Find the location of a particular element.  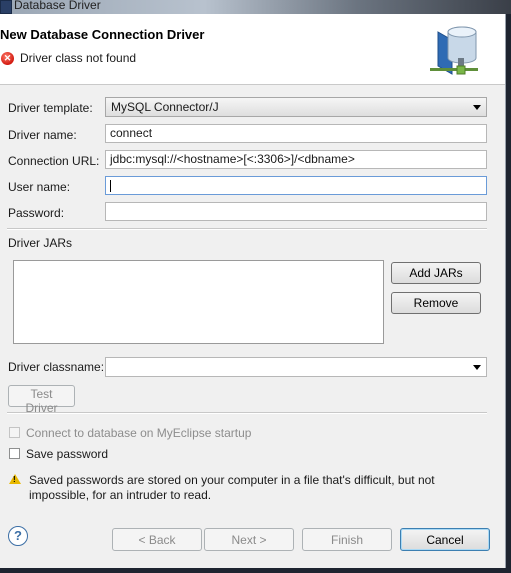

warning-exclamation: ! is located at coordinates (14, 479).